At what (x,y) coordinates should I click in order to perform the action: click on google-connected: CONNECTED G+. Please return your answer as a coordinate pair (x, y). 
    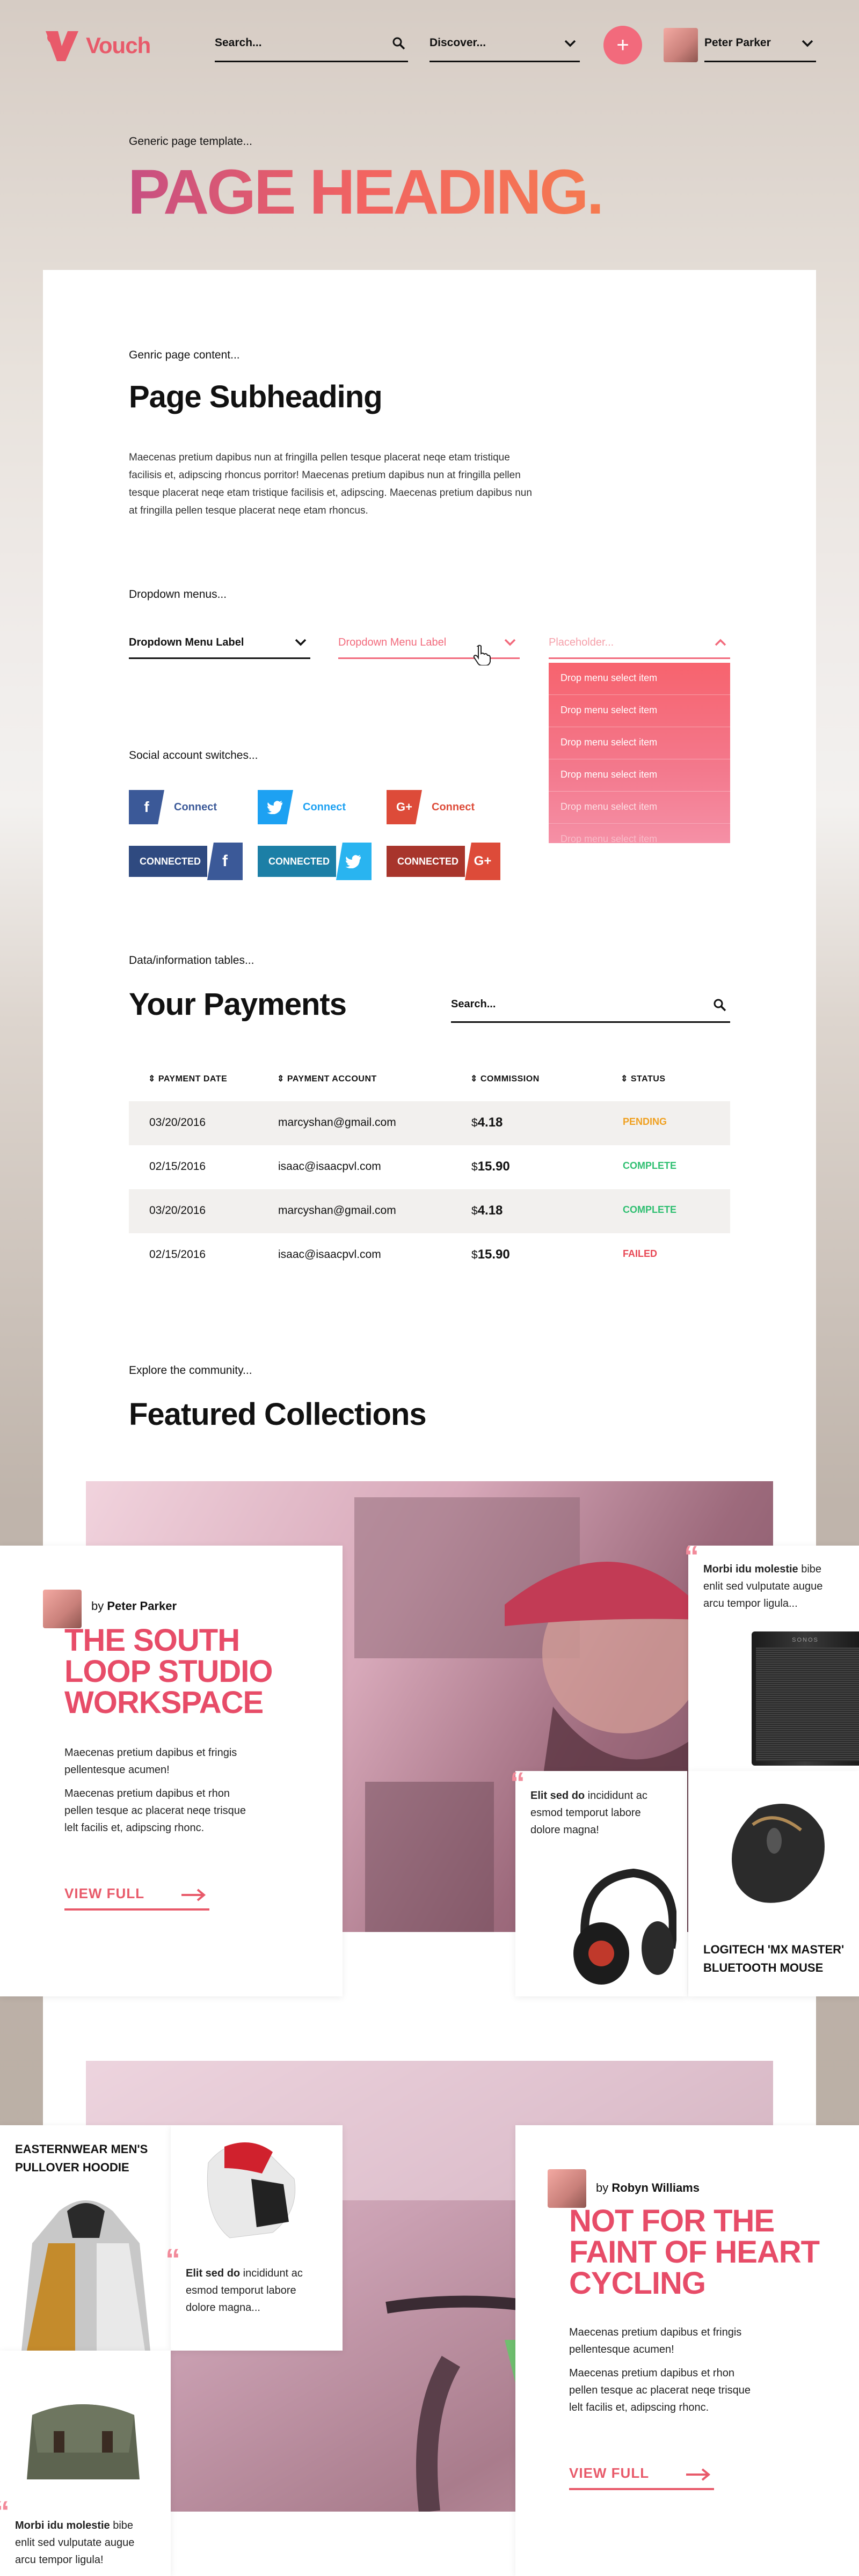
    Looking at the image, I should click on (443, 861).